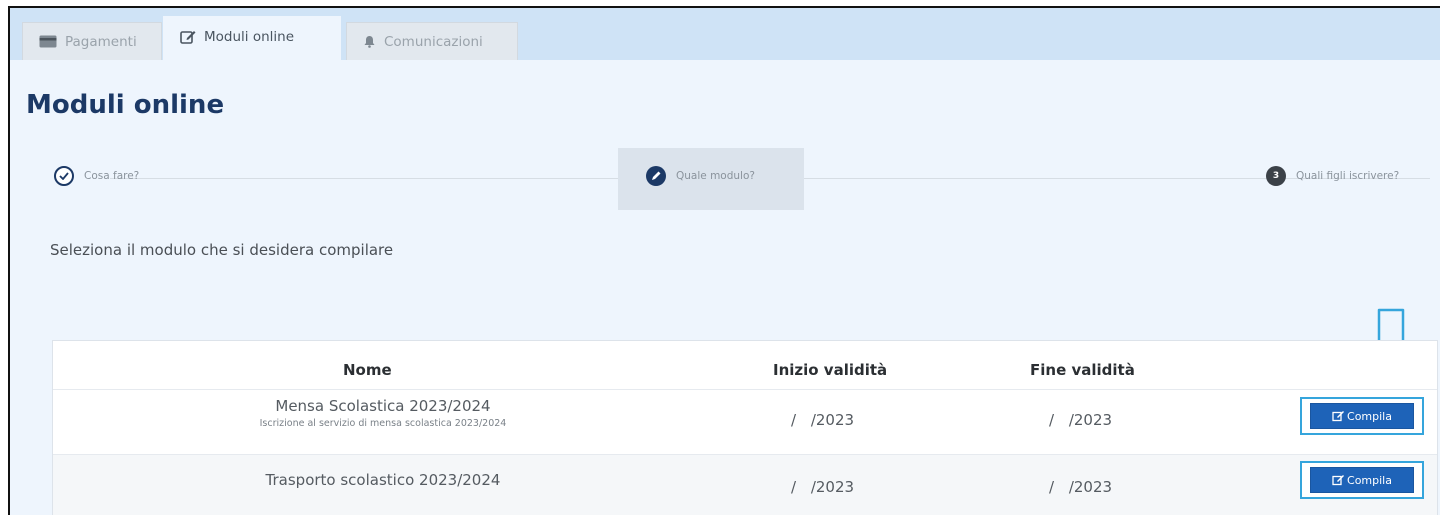 The image size is (1440, 515). I want to click on step-label: Quale modulo?, so click(715, 176).